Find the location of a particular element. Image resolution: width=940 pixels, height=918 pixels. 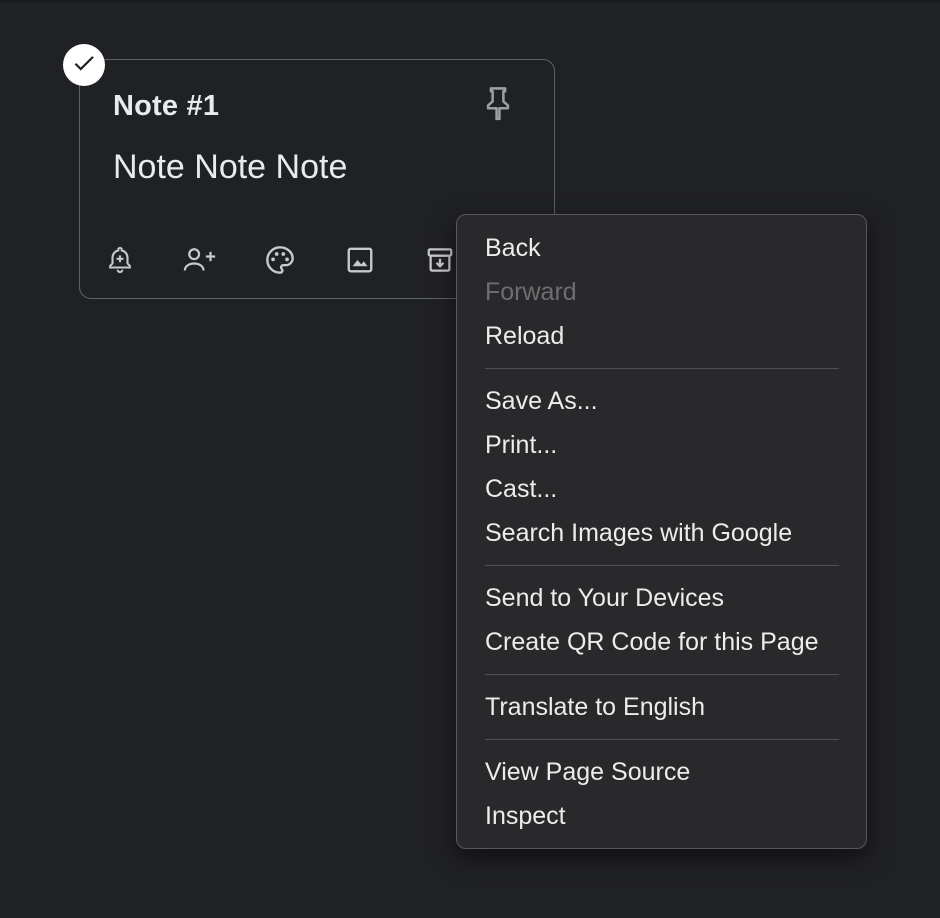

menu-item-view-page-source: View Page Source is located at coordinates (661, 772).